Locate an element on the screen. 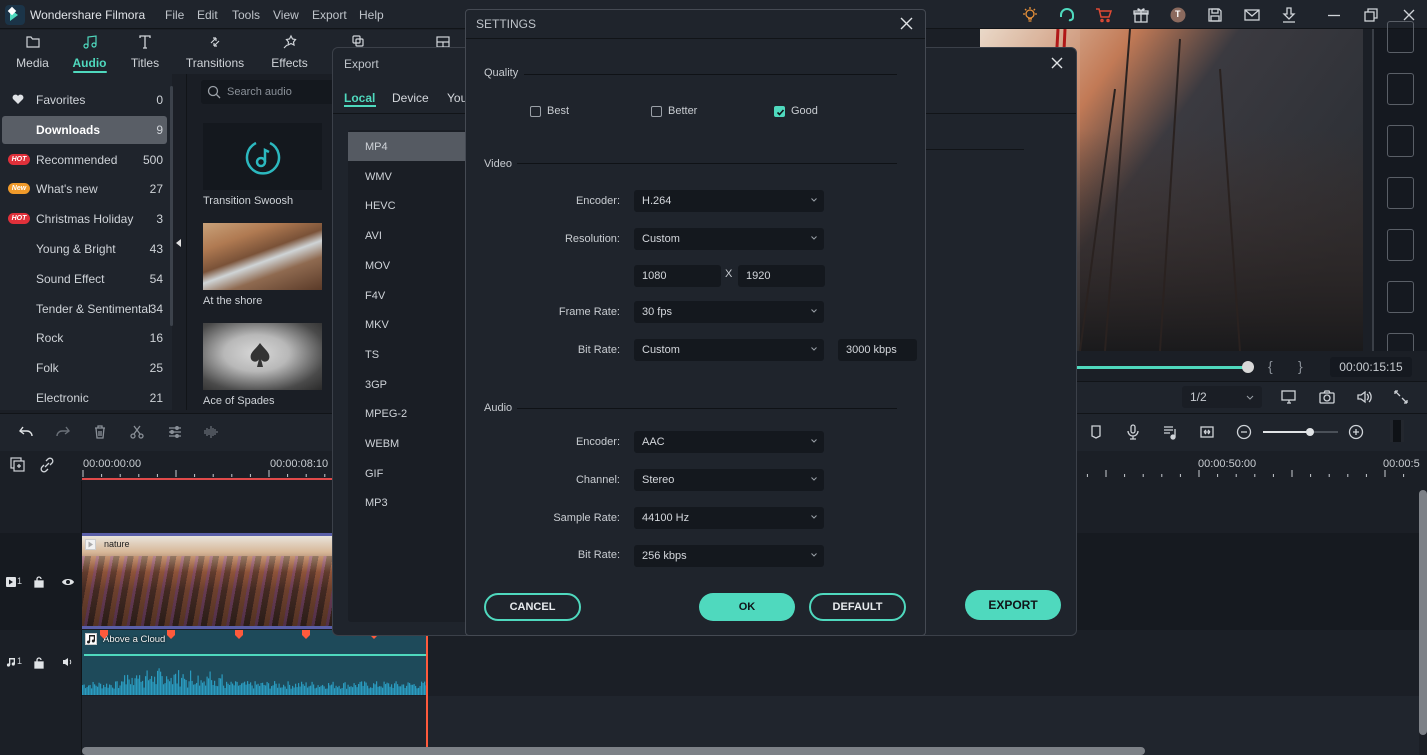  export-button: EXPORT is located at coordinates (1013, 605).